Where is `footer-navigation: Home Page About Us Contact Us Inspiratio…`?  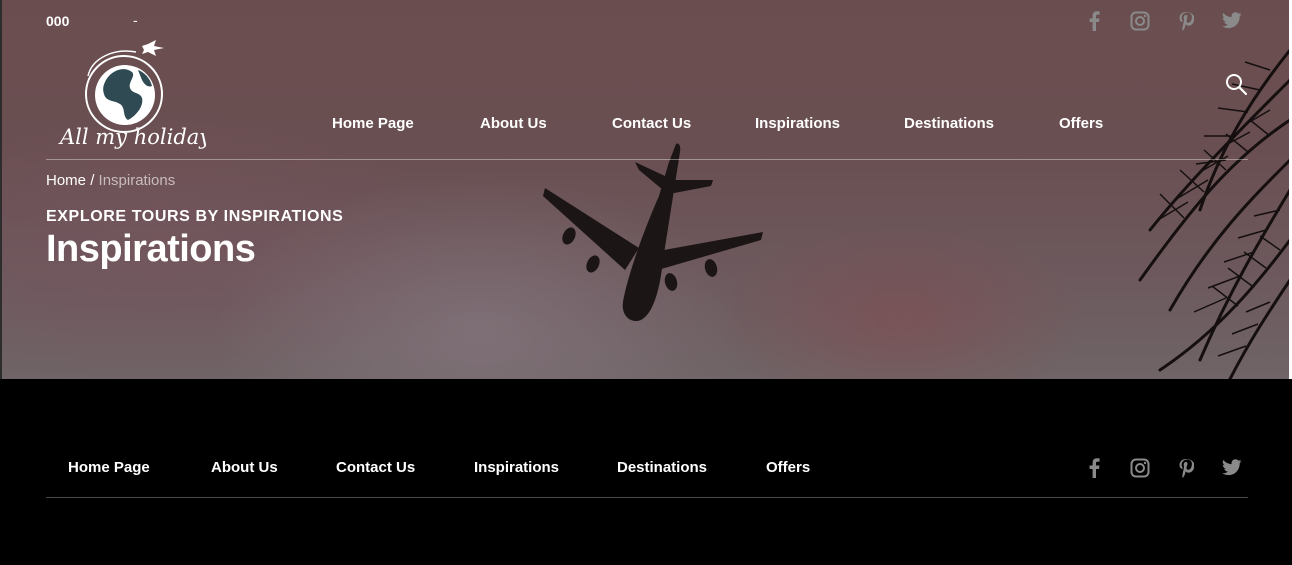 footer-navigation: Home Page About Us Contact Us Inspiratio… is located at coordinates (530, 469).